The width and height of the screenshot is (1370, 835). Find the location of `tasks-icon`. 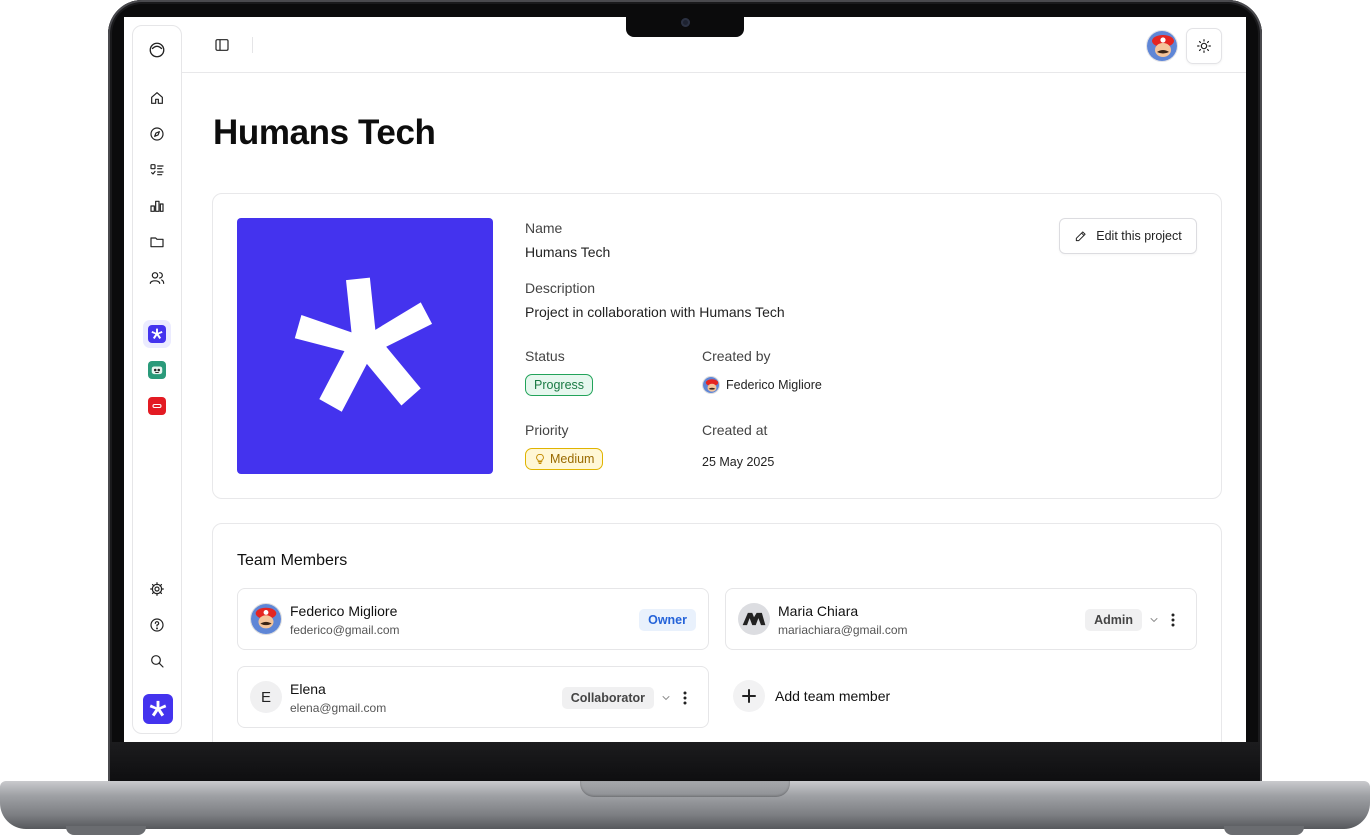

tasks-icon is located at coordinates (157, 170).